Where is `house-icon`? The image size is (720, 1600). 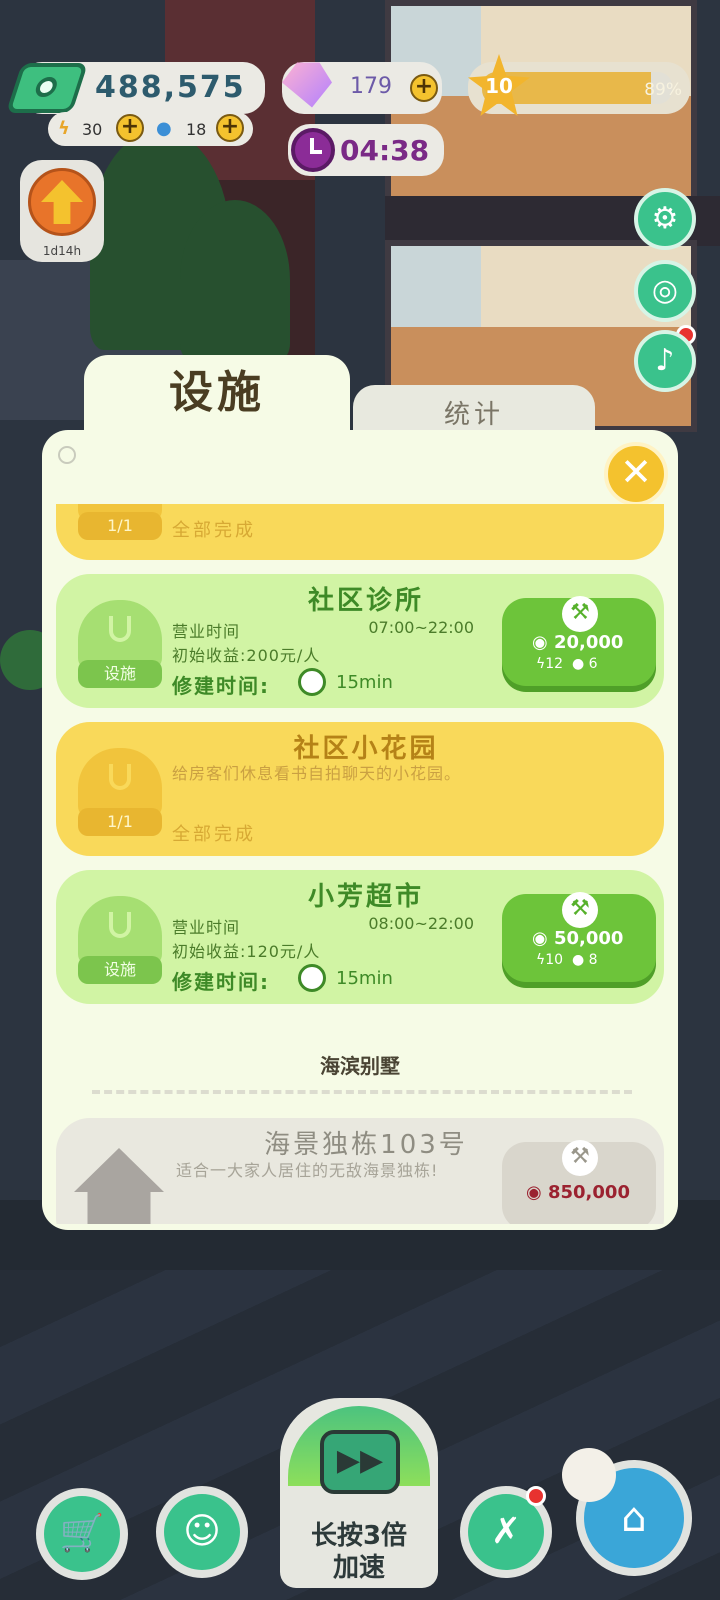 house-icon is located at coordinates (119, 1186).